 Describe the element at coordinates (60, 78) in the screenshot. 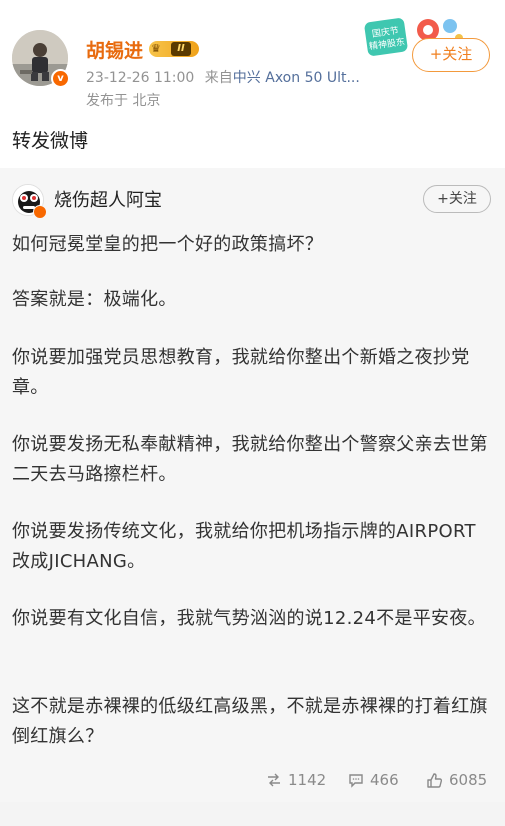

I see `verified-badge-icon: v` at that location.